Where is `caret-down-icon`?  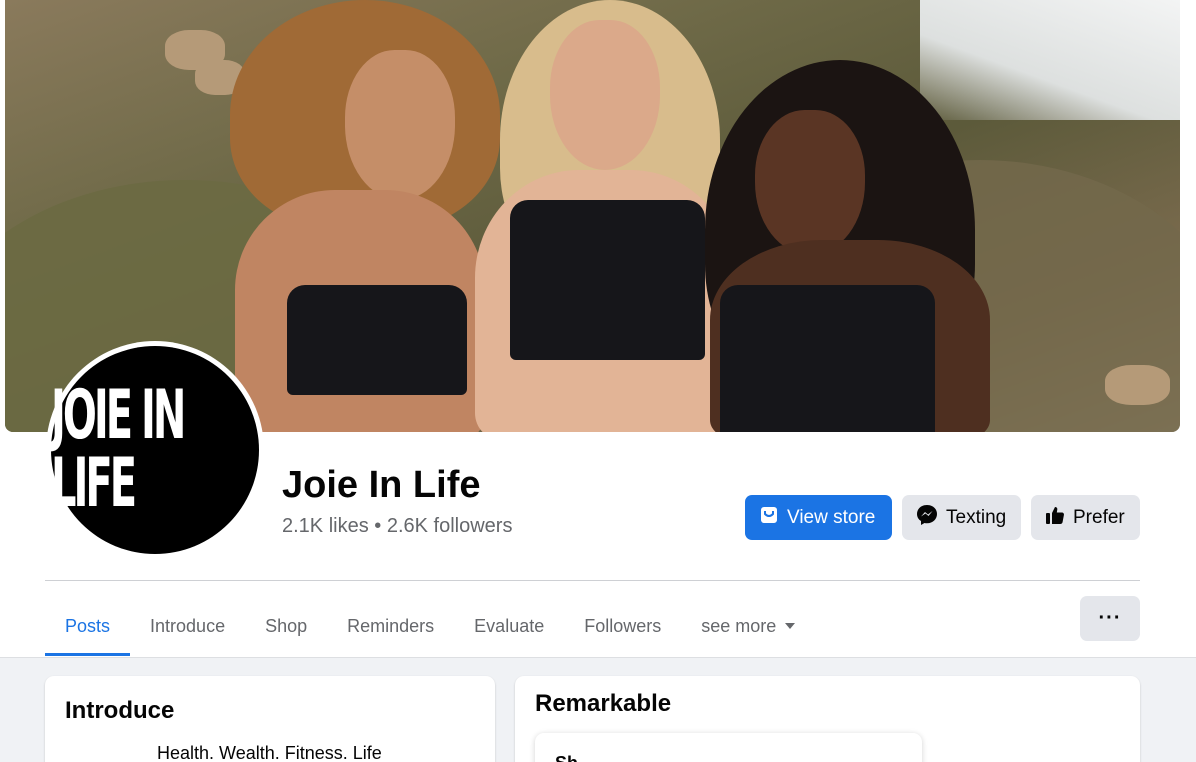 caret-down-icon is located at coordinates (790, 626).